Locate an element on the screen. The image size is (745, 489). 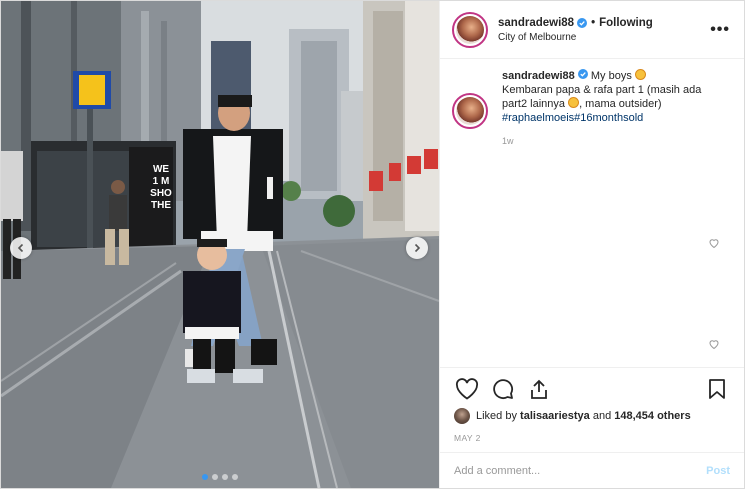
comment-icon is located at coordinates (503, 389).